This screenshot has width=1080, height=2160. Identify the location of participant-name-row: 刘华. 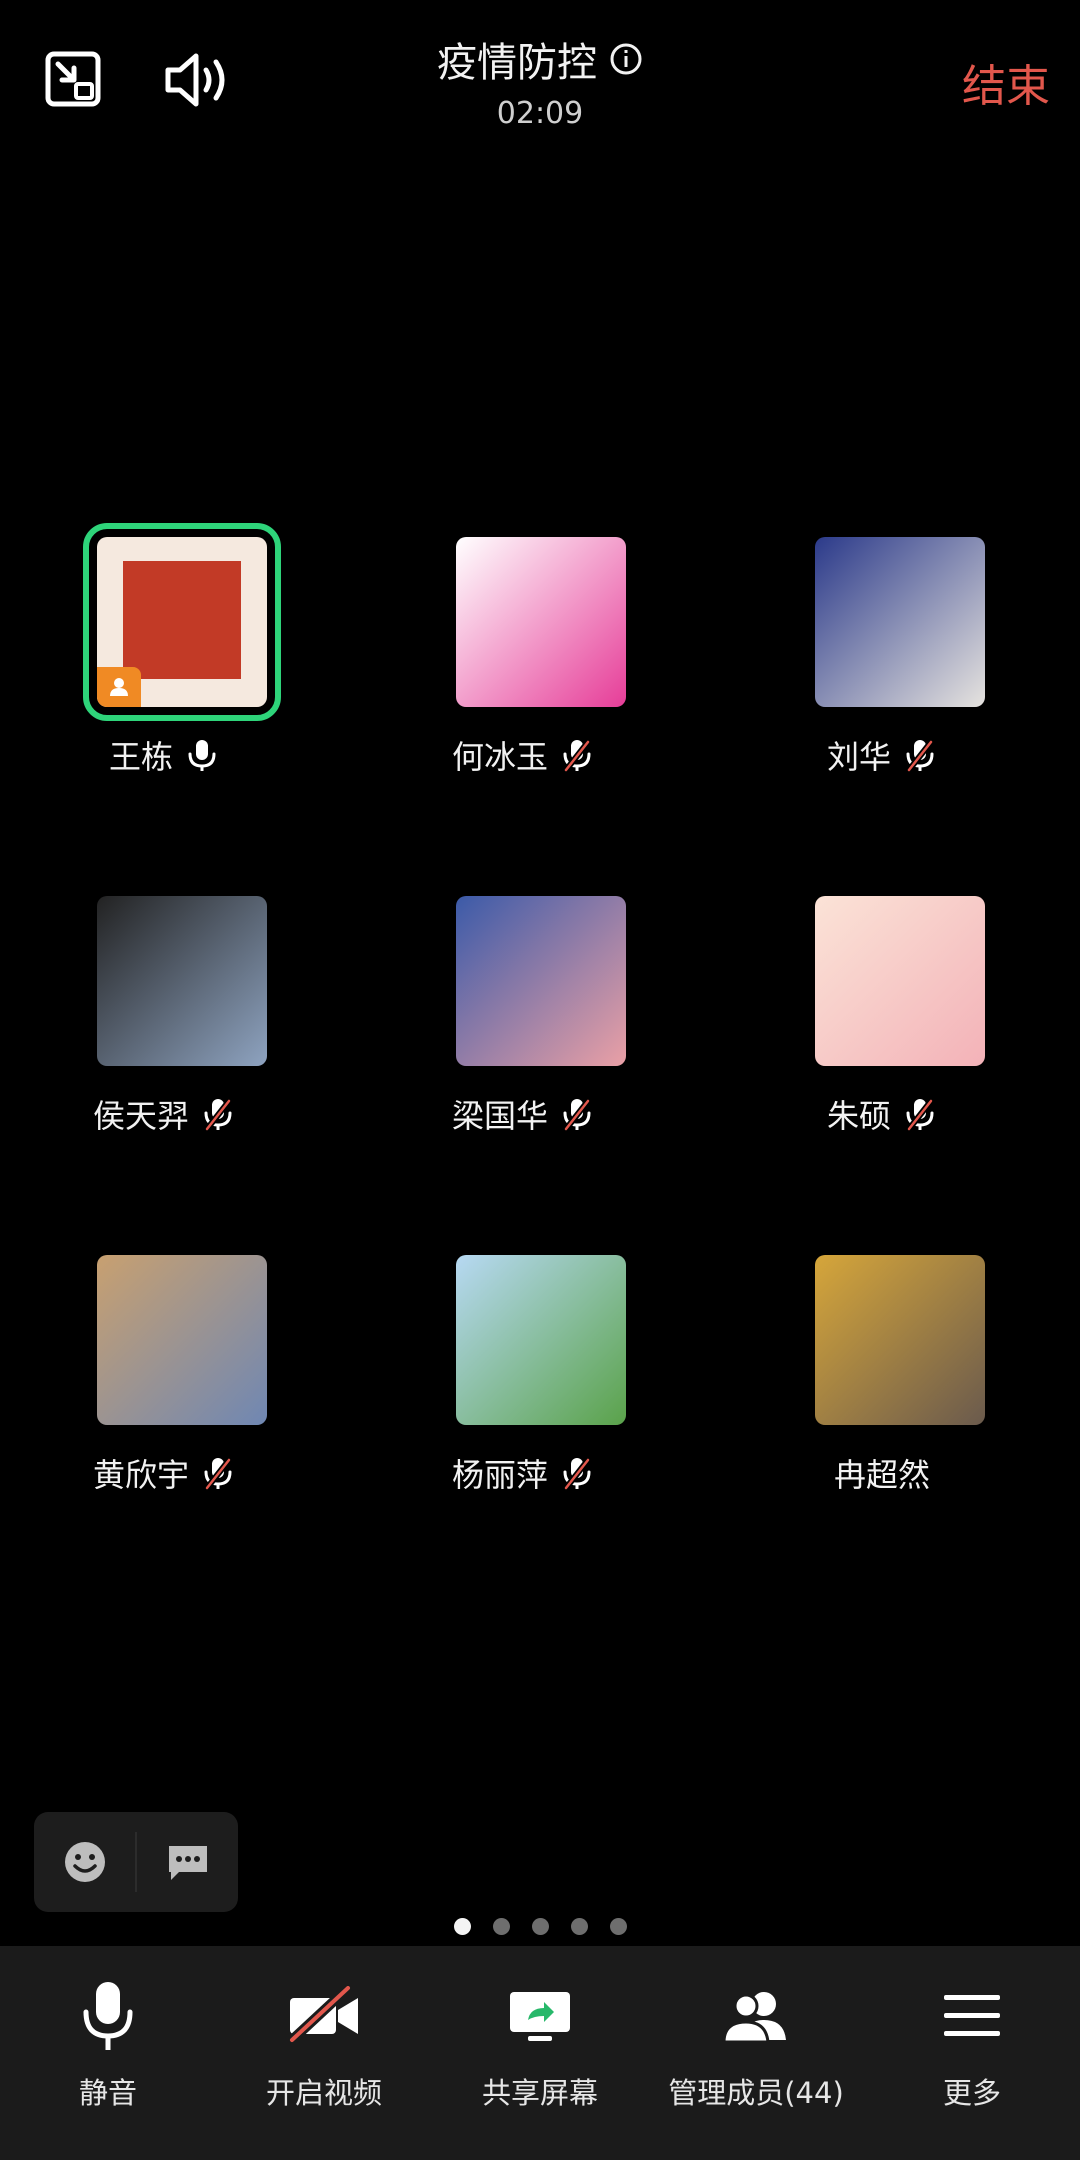
(882, 755).